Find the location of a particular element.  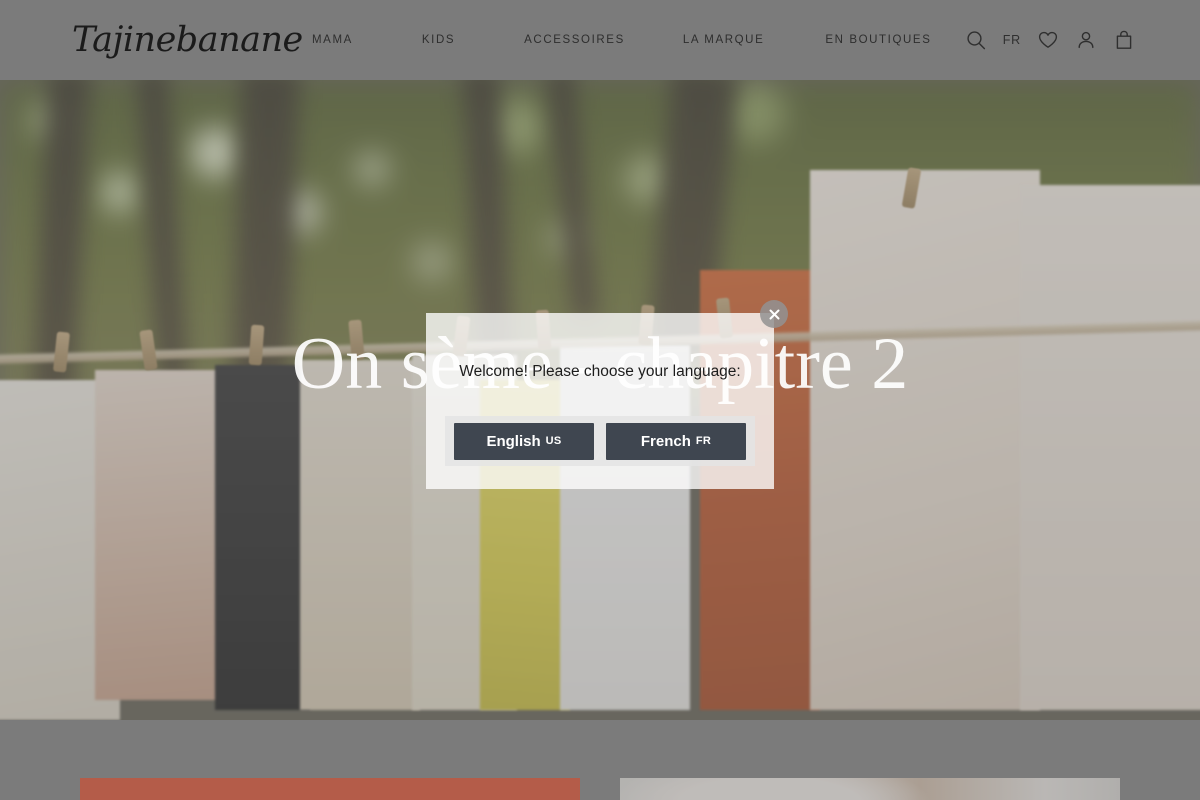

promo-card-left is located at coordinates (330, 789).